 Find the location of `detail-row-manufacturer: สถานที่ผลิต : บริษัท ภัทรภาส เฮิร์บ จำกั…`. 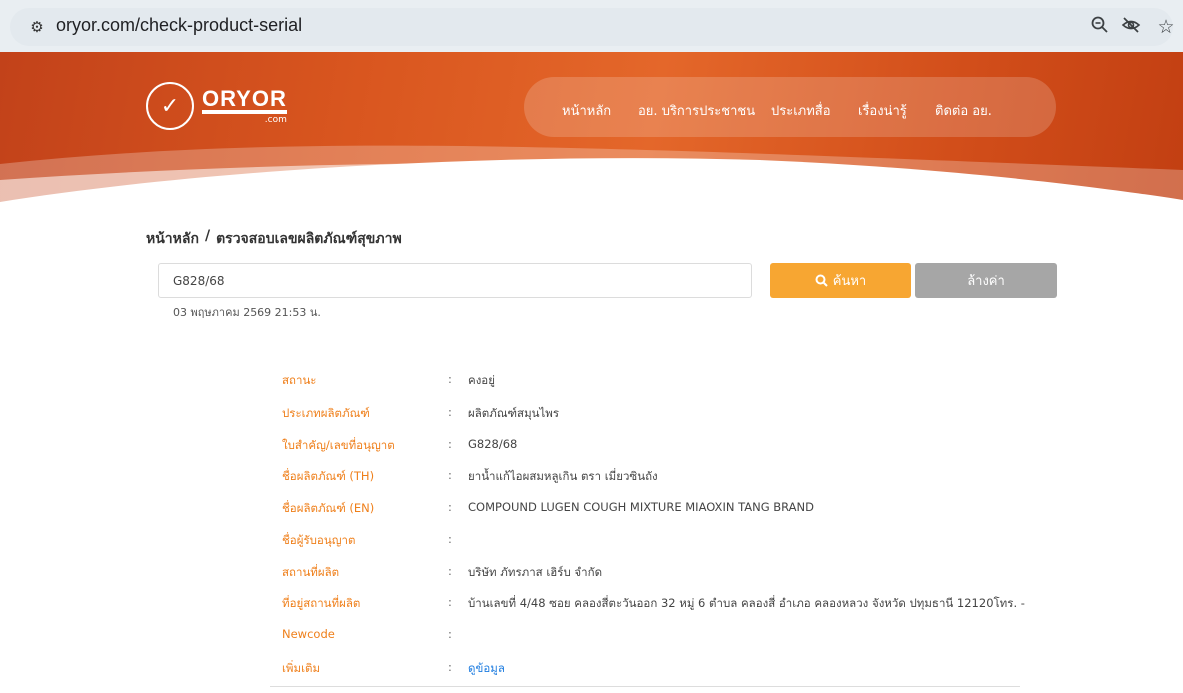

detail-row-manufacturer: สถานที่ผลิต : บริษัท ภัทรภาส เฮิร์บ จำกั… is located at coordinates (645, 571).